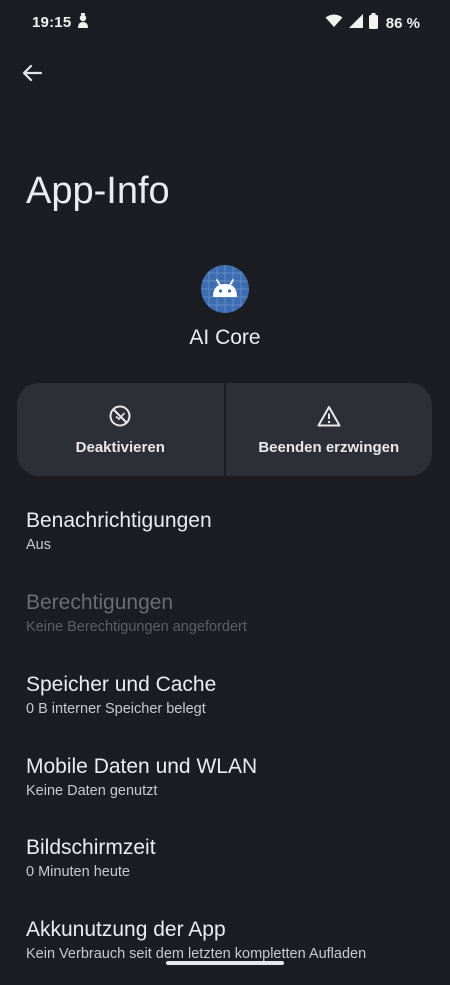 The height and width of the screenshot is (985, 450). I want to click on force-stop-button: Beenden erzwingen, so click(328, 429).